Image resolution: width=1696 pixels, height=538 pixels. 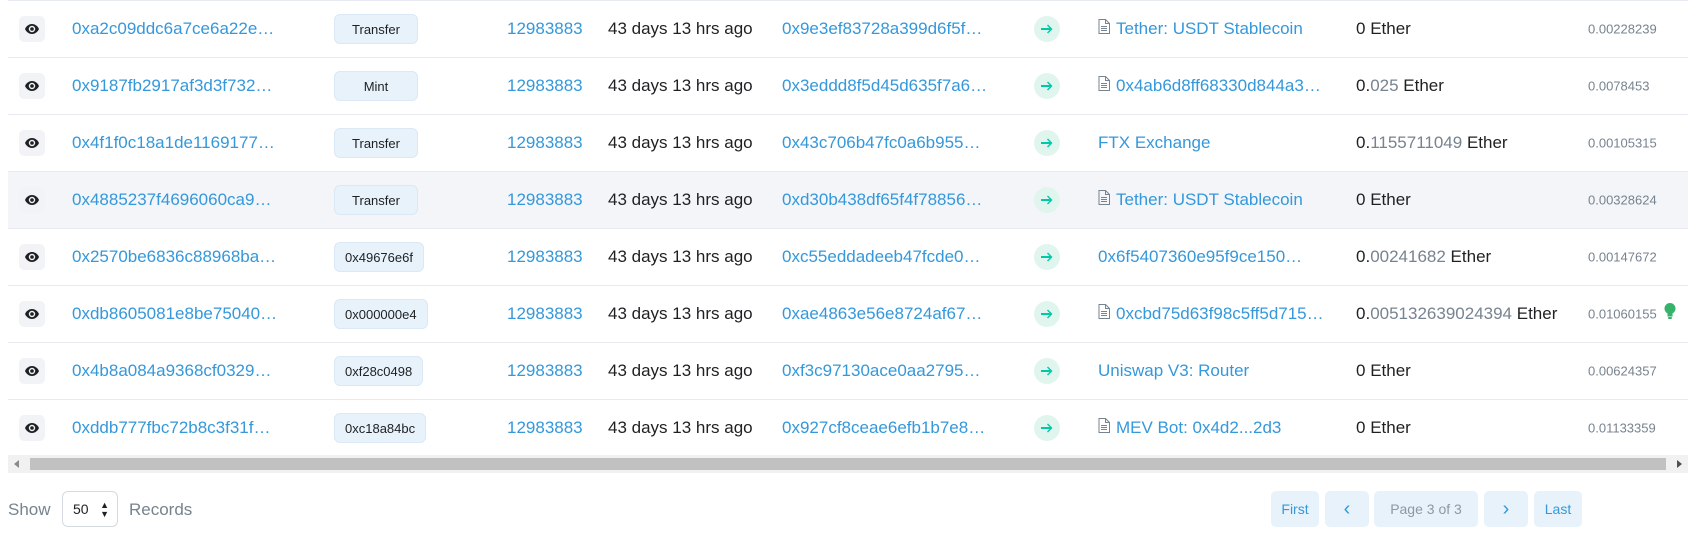 What do you see at coordinates (376, 86) in the screenshot?
I see `method-badge: Mint` at bounding box center [376, 86].